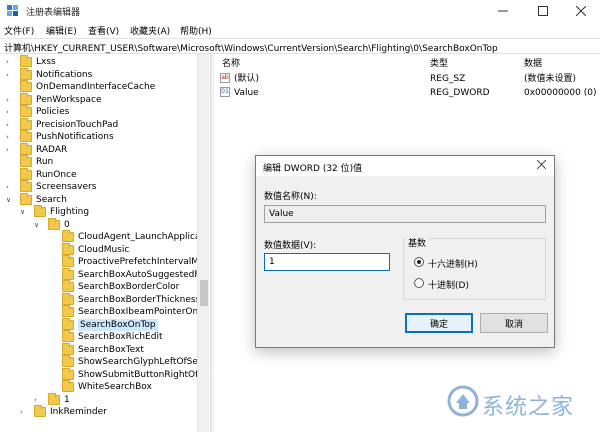  What do you see at coordinates (102, 311) in the screenshot?
I see `tree-item: SearchBoxIbeamPointerOnH` at bounding box center [102, 311].